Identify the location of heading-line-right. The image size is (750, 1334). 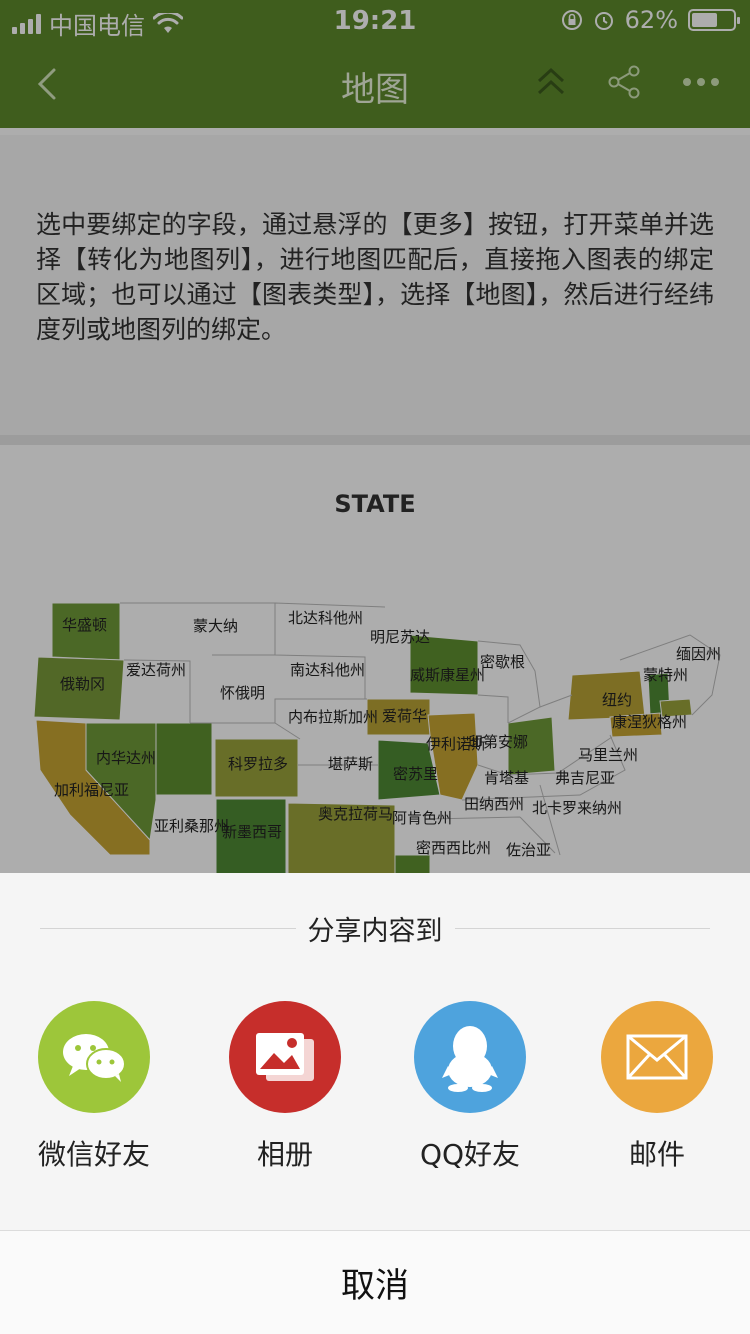
(582, 928).